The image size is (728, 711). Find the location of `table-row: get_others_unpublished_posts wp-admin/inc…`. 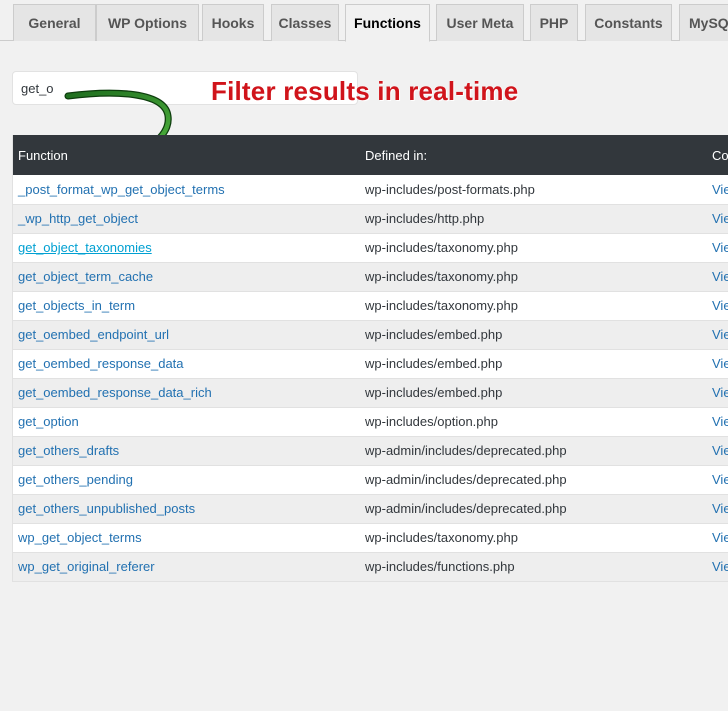

table-row: get_others_unpublished_posts wp-admin/inc… is located at coordinates (370, 509).